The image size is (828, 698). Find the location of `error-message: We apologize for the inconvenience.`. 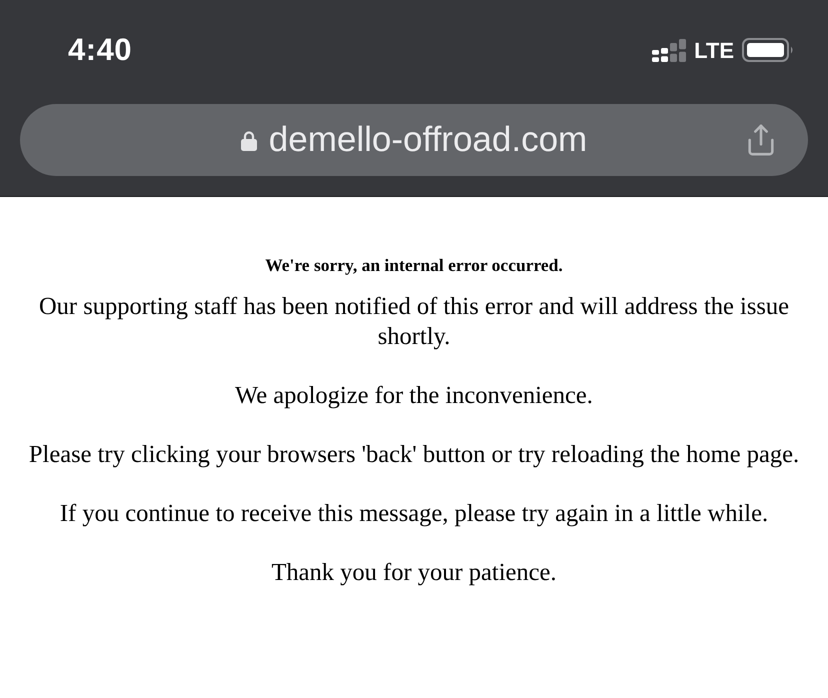

error-message: We apologize for the inconvenience. is located at coordinates (414, 395).